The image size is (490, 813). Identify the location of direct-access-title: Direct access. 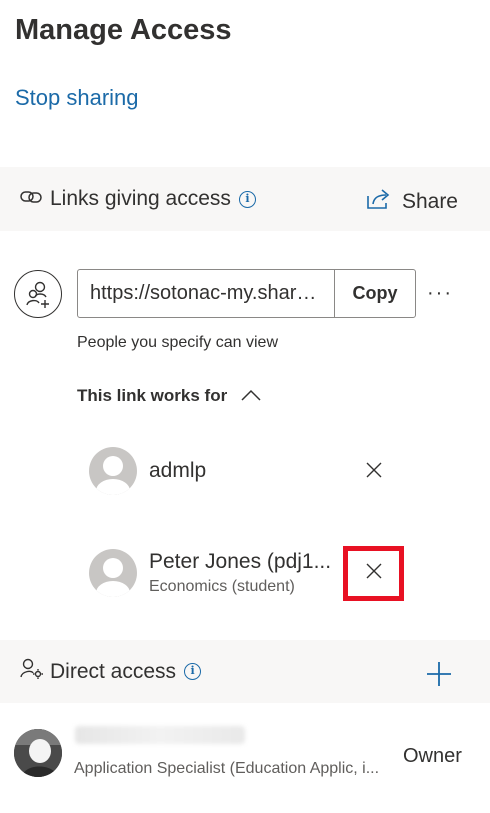
(113, 671).